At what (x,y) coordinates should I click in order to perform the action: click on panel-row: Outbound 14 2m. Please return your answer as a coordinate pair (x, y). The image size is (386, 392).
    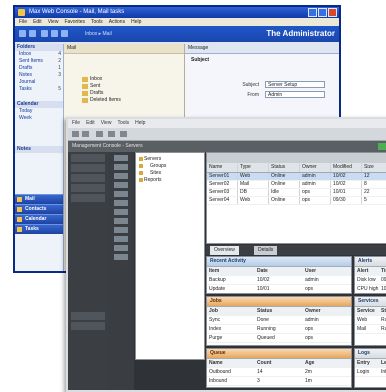
    Looking at the image, I should click on (279, 372).